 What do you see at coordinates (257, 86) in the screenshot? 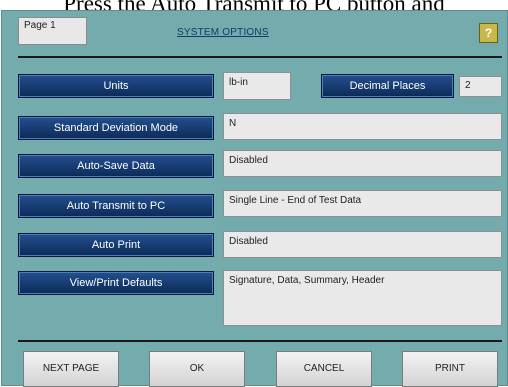
I see `units-field: lb-in` at bounding box center [257, 86].